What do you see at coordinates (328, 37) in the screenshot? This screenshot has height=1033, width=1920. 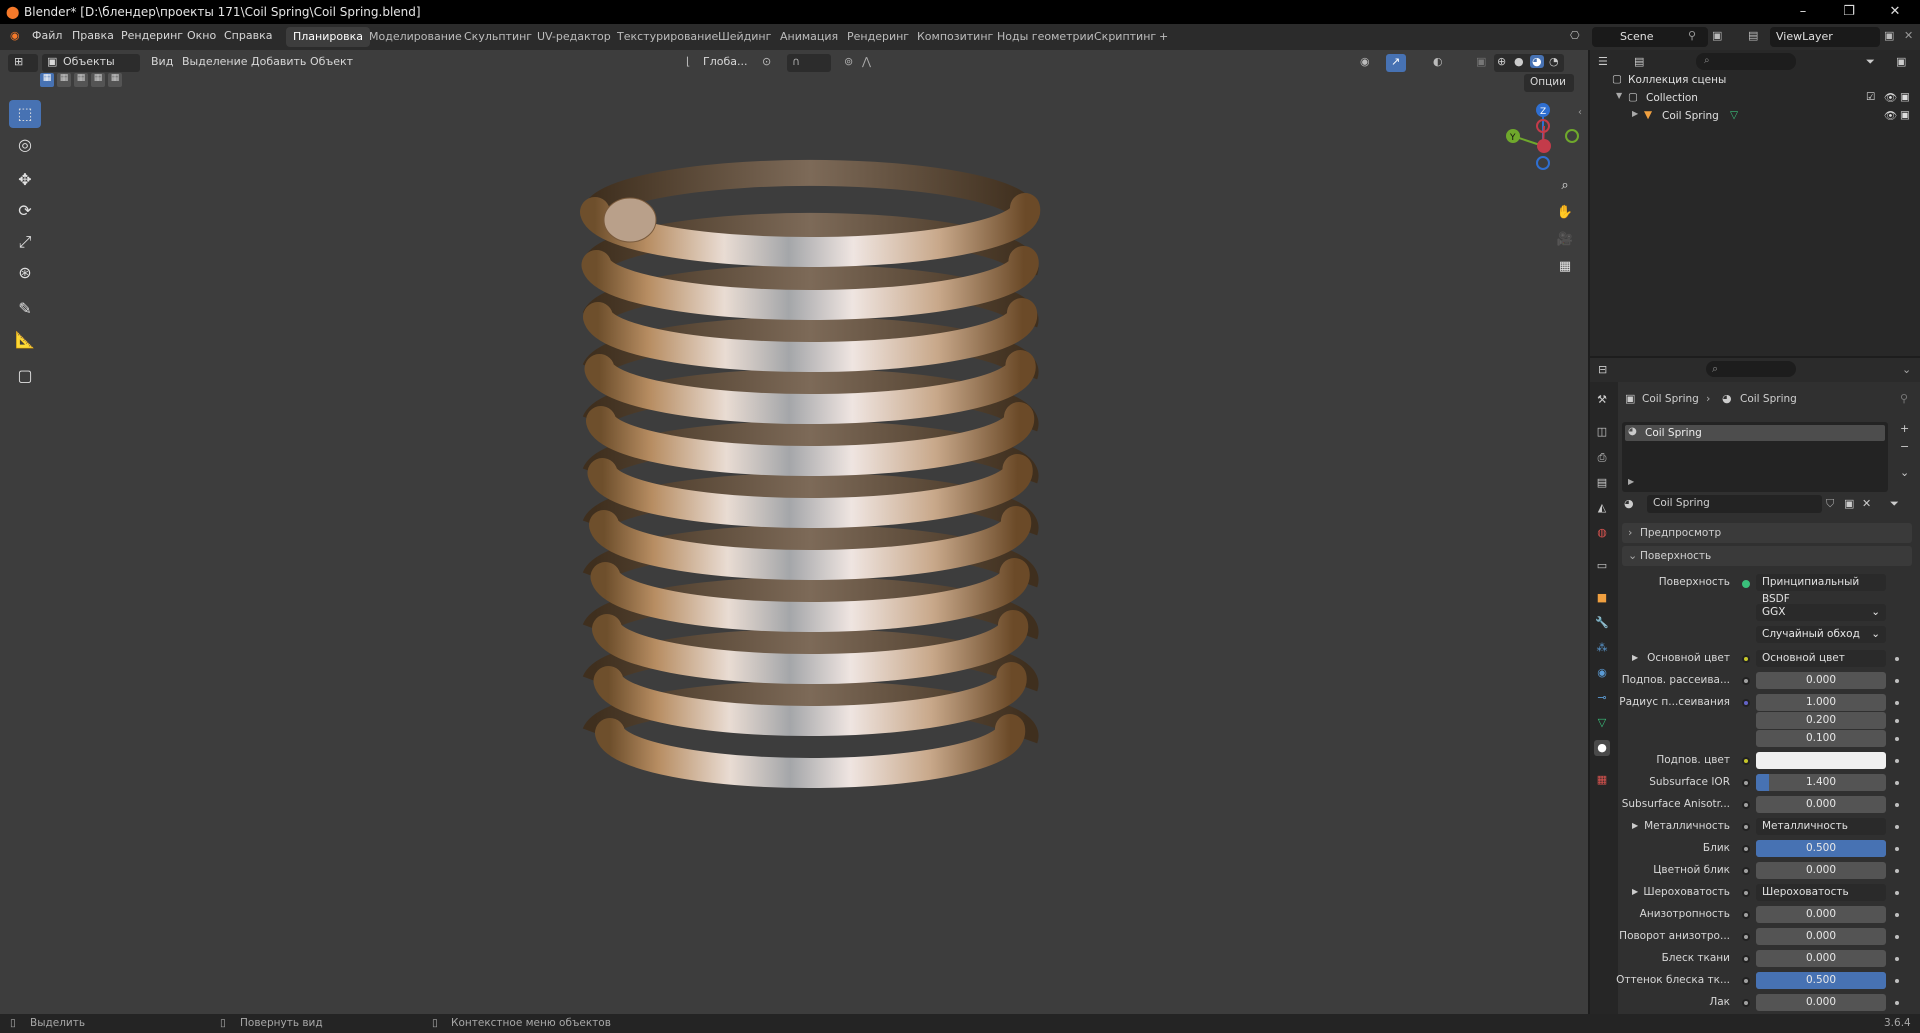 I see `tab-layout: Планировка` at bounding box center [328, 37].